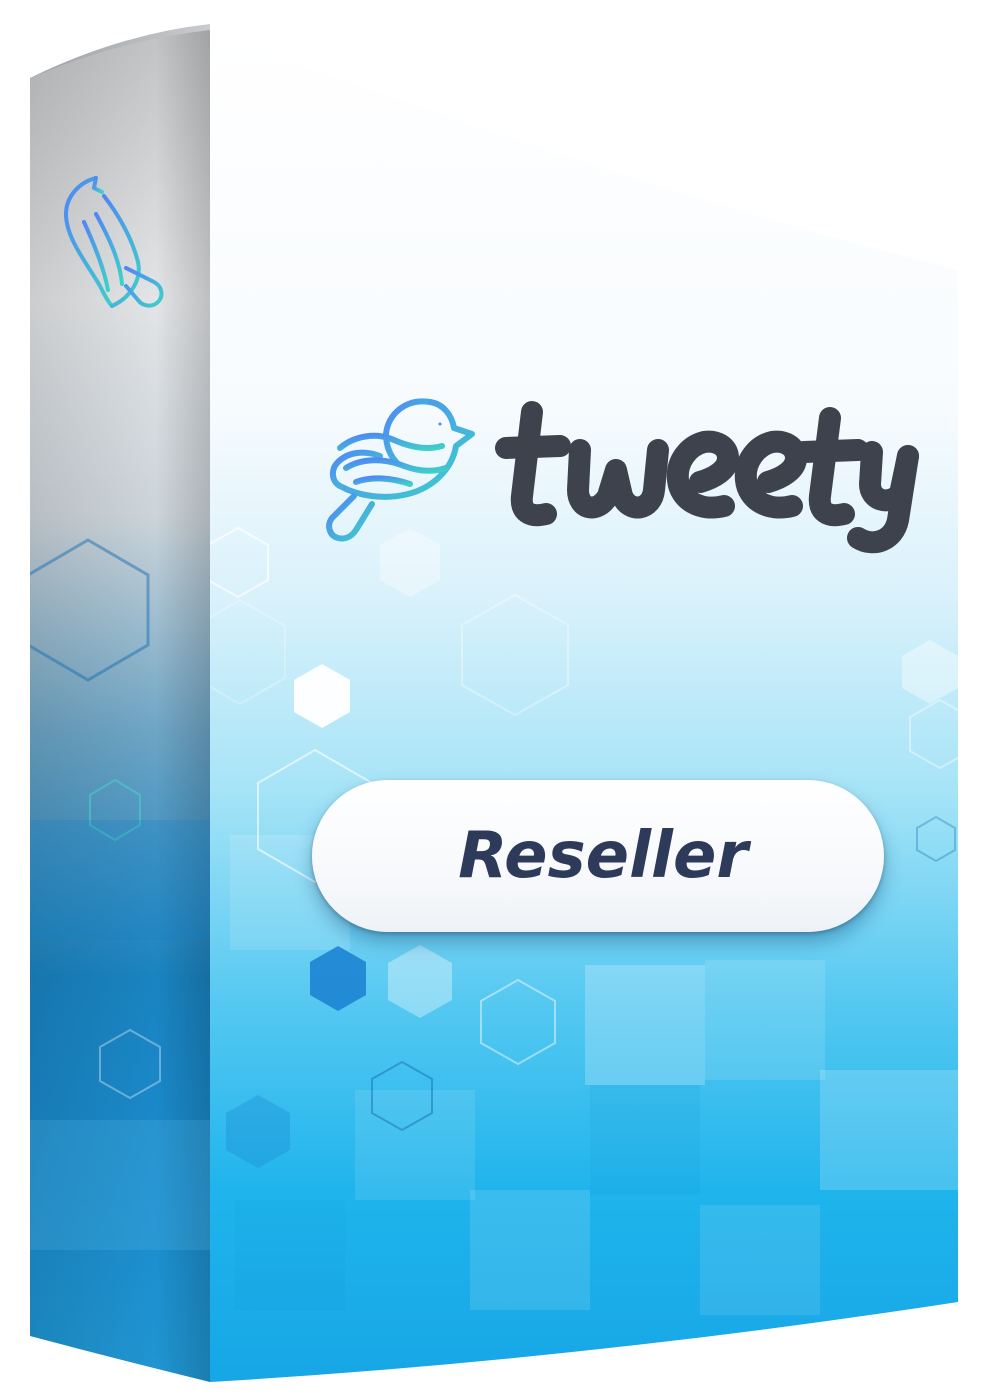 The image size is (985, 1396). Describe the element at coordinates (603, 856) in the screenshot. I see `edition-label: Reseller` at that location.